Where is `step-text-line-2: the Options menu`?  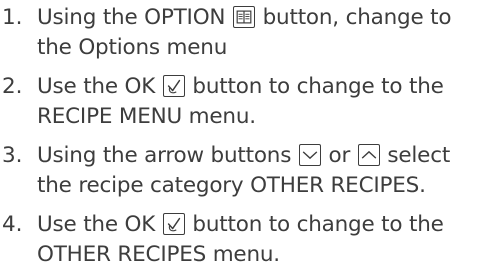
step-text-line-2: the Options menu is located at coordinates (132, 47).